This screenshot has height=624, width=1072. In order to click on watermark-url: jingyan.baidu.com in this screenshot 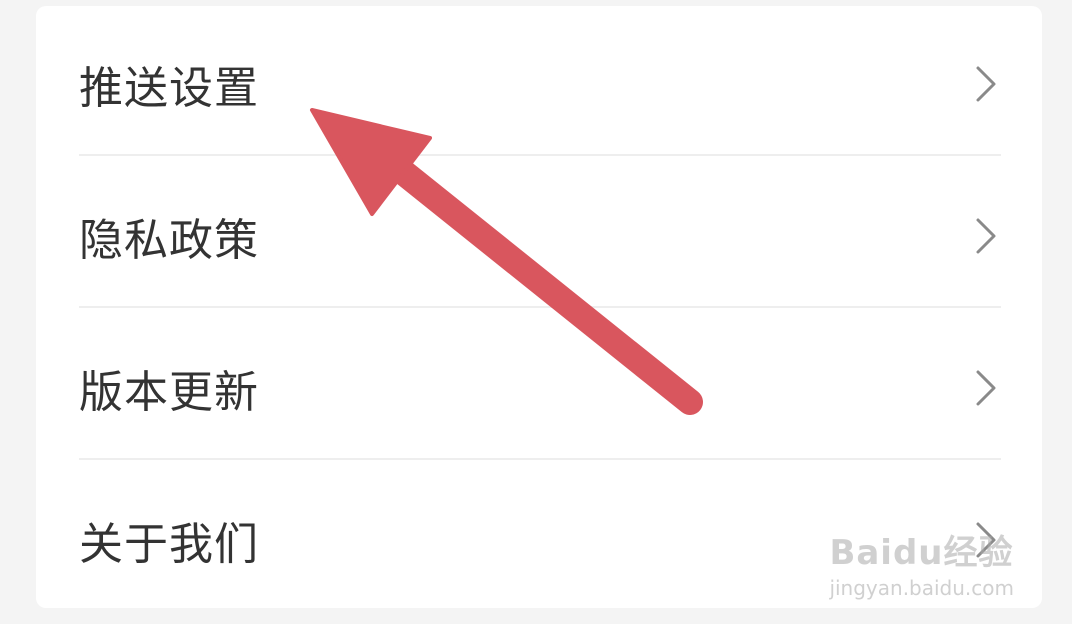, I will do `click(921, 588)`.